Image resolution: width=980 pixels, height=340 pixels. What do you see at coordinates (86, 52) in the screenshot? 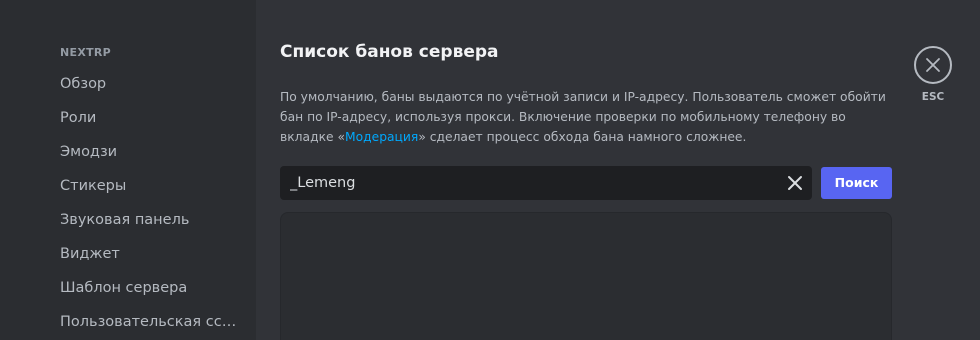
I see `sidebar-server-name: NEXTRP` at bounding box center [86, 52].